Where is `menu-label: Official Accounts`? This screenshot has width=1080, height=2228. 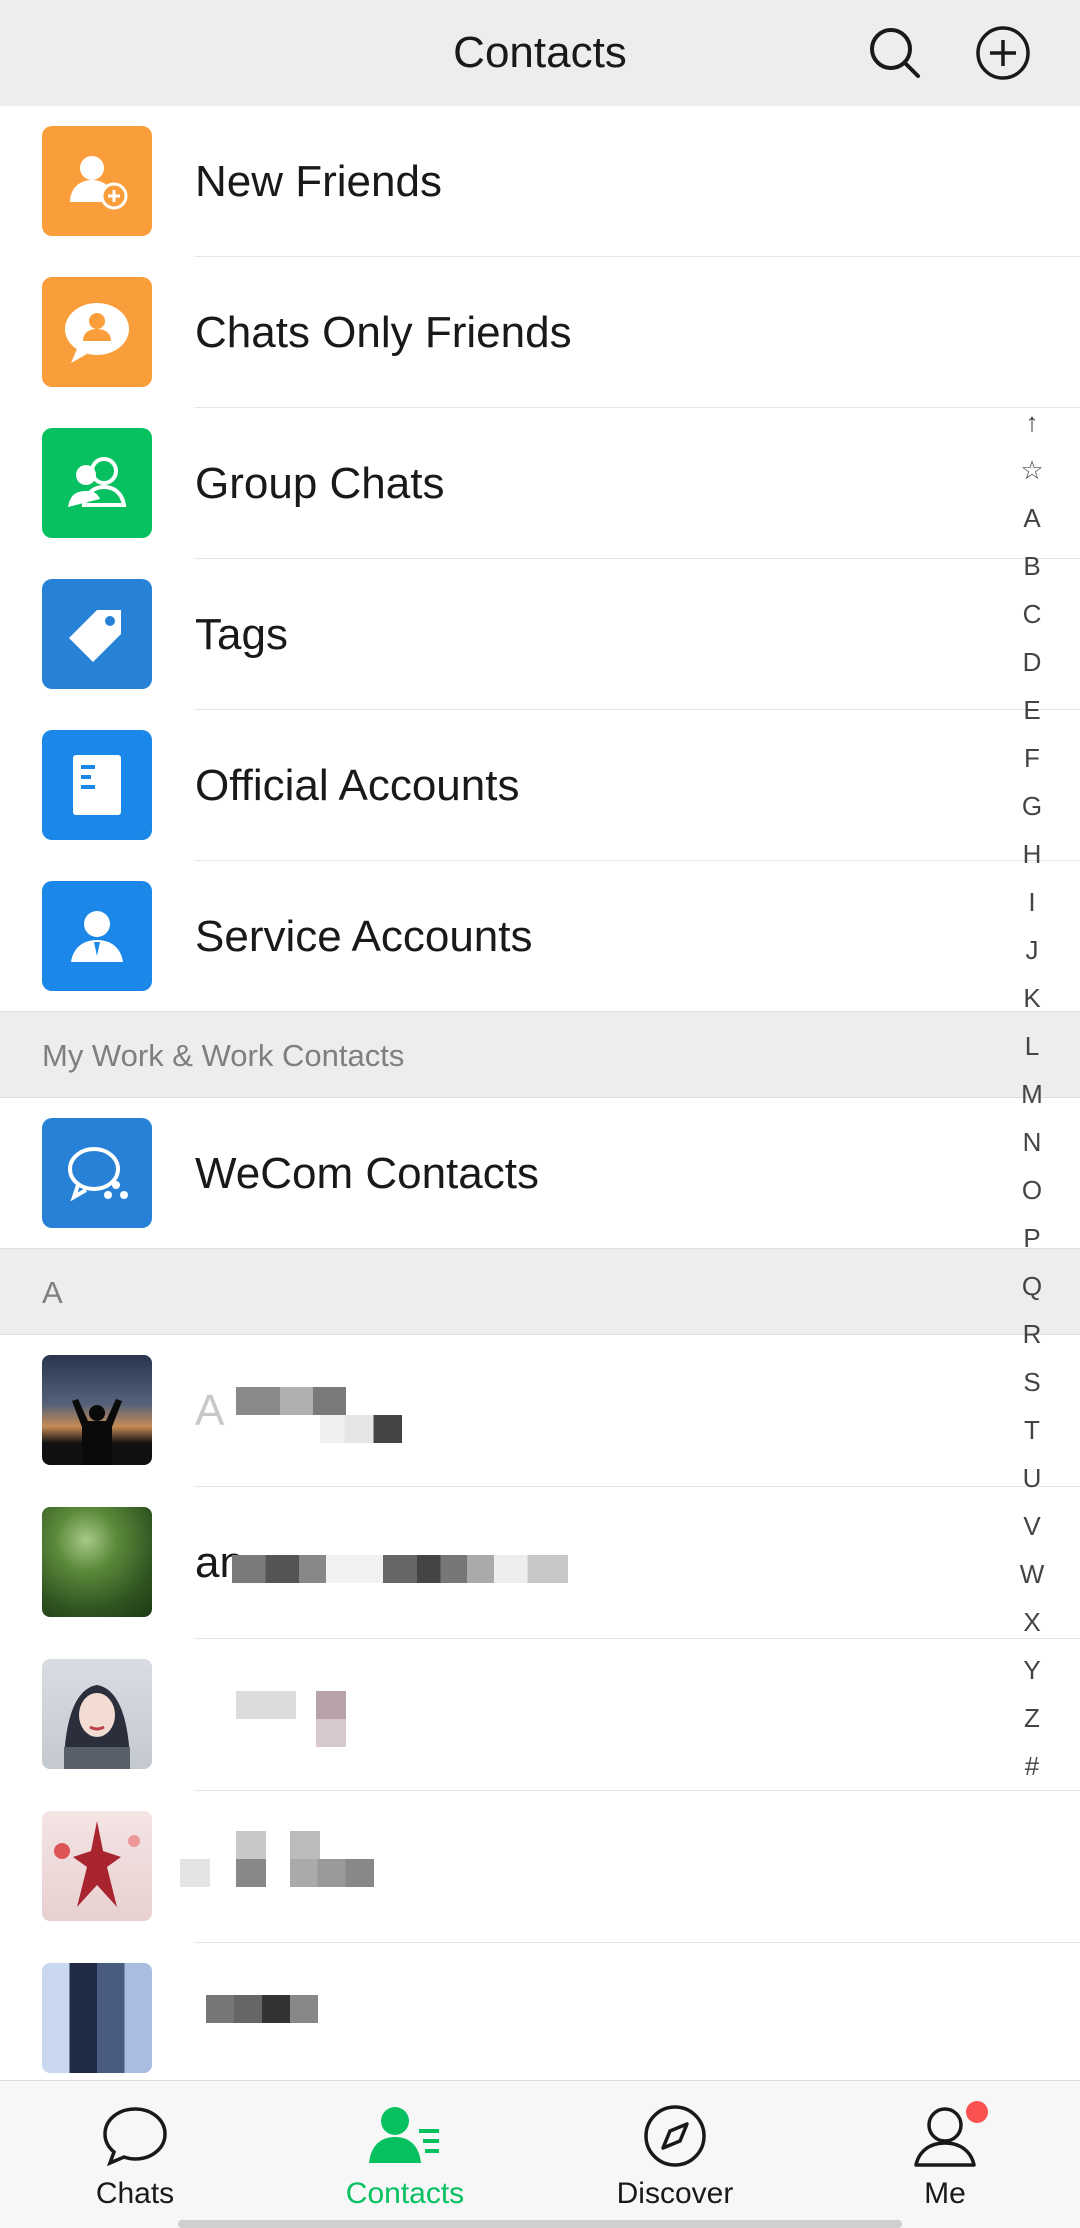
menu-label: Official Accounts is located at coordinates (357, 785).